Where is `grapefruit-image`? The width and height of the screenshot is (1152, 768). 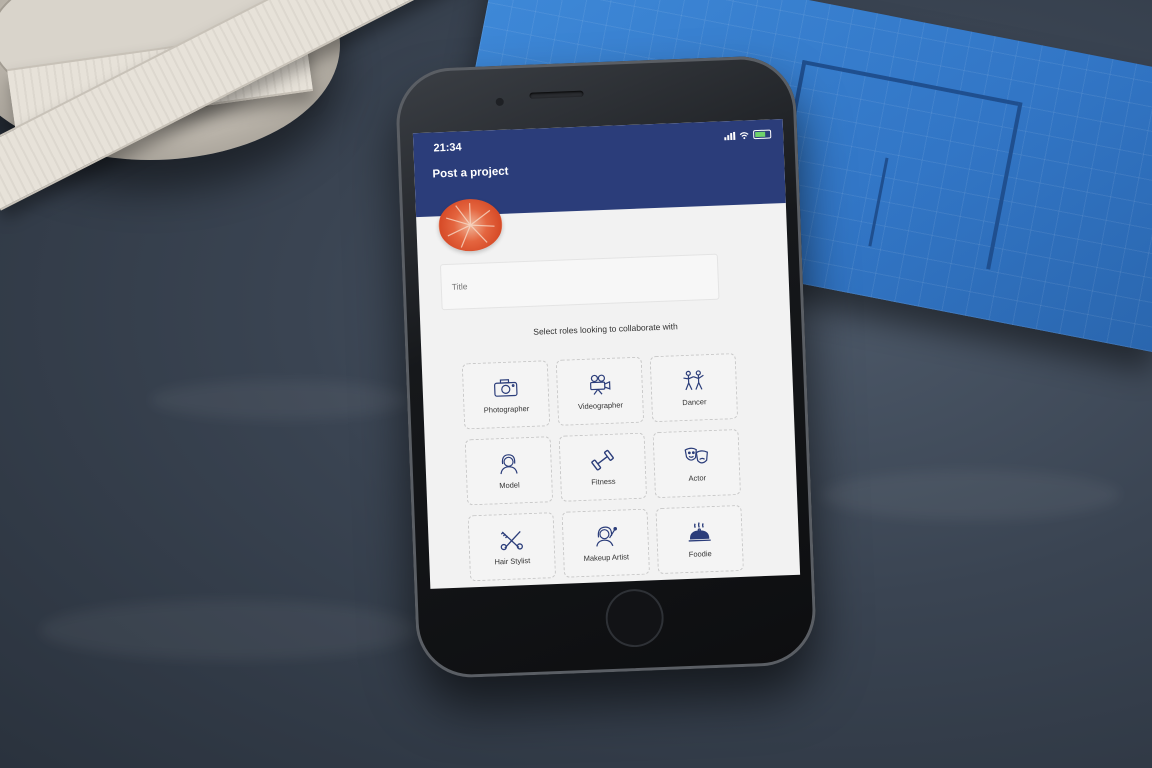 grapefruit-image is located at coordinates (470, 225).